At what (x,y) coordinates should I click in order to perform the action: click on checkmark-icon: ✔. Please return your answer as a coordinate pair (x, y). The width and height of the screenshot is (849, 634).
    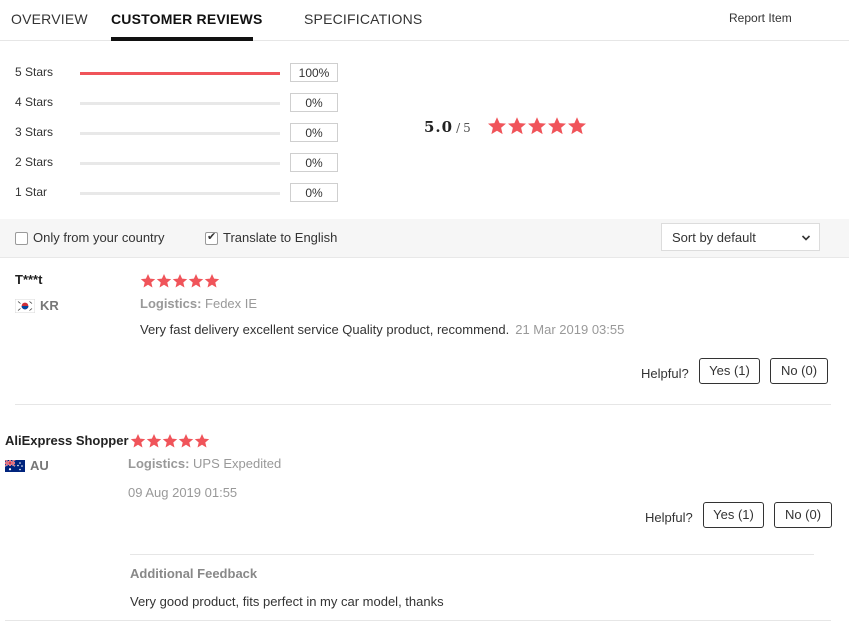
    Looking at the image, I should click on (212, 237).